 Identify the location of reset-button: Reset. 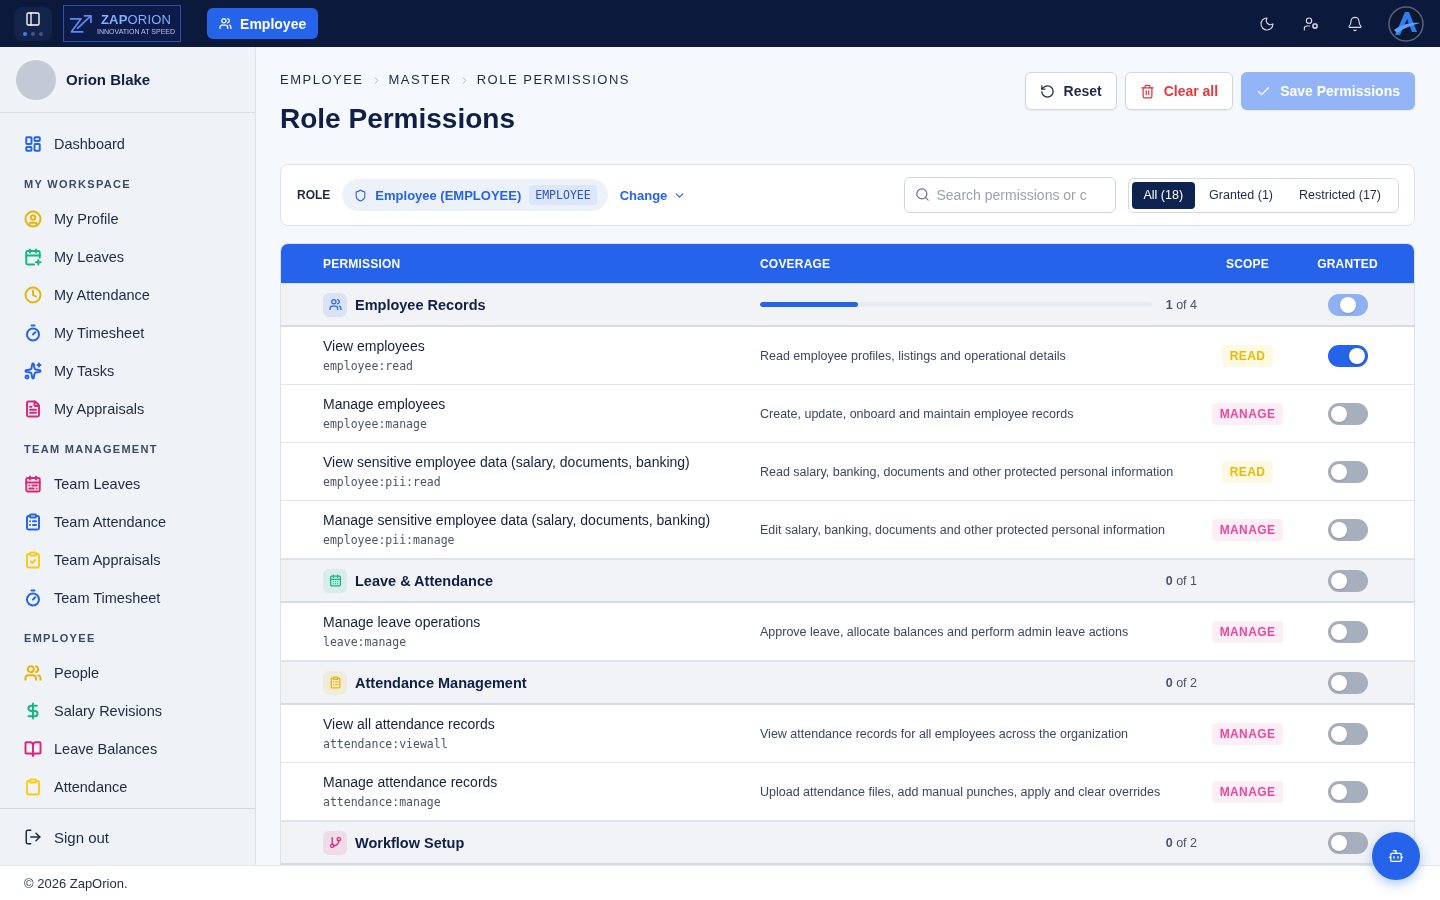
(1070, 91).